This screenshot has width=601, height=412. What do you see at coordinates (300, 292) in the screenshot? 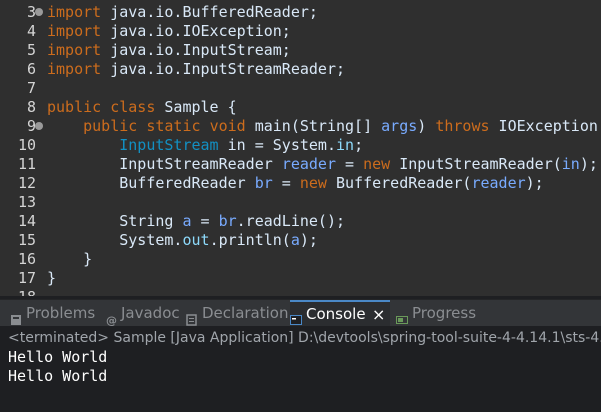
I see `code-line: 18` at bounding box center [300, 292].